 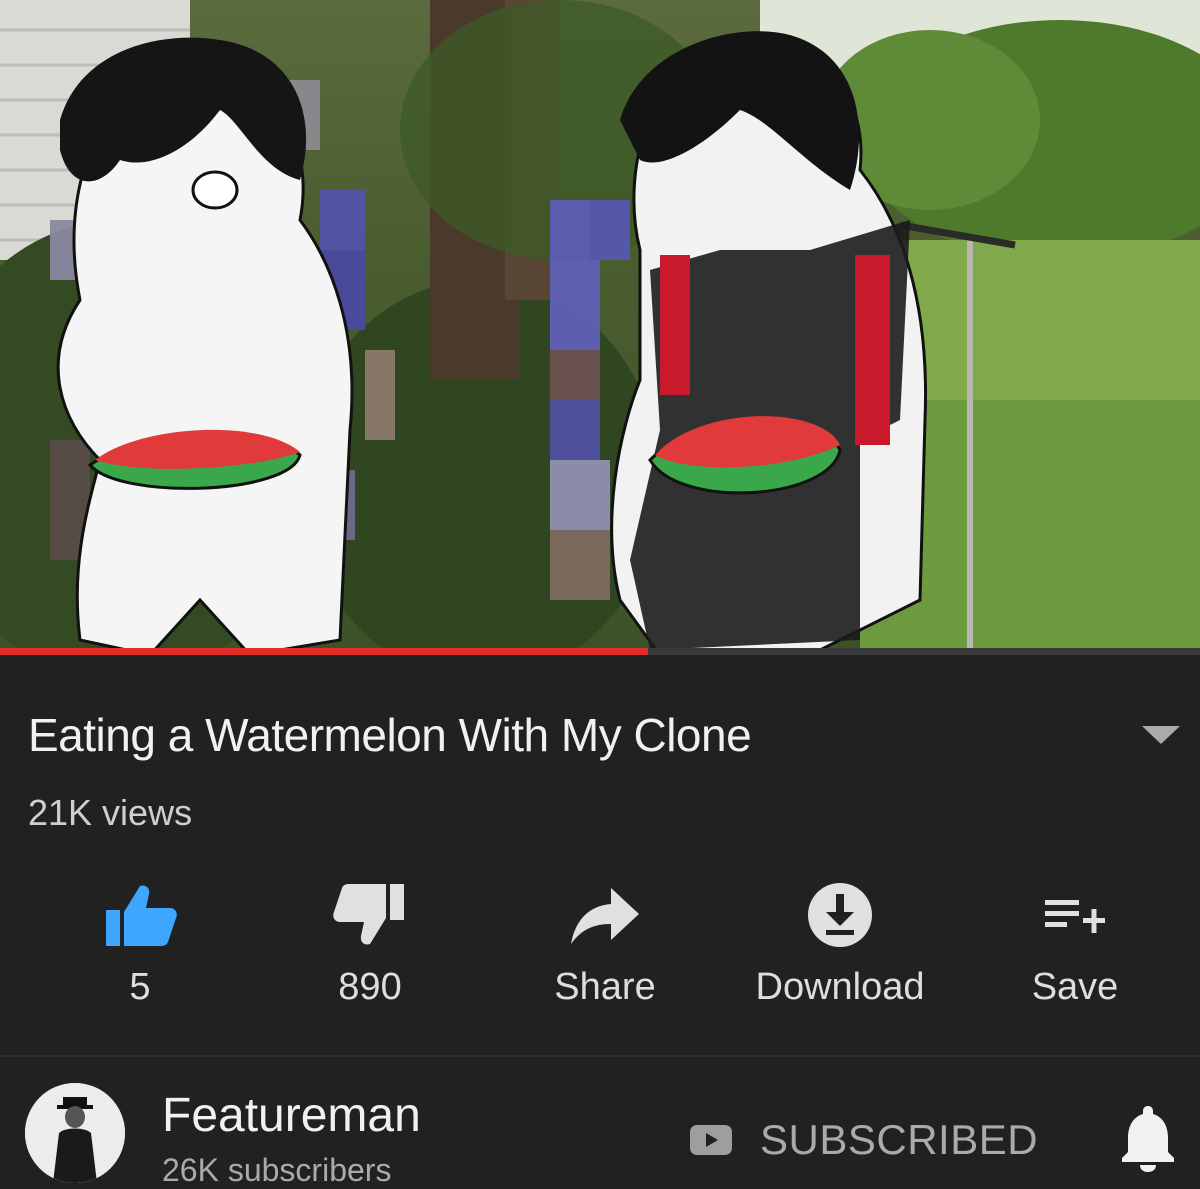 What do you see at coordinates (711, 1140) in the screenshot?
I see `youtube-play-icon` at bounding box center [711, 1140].